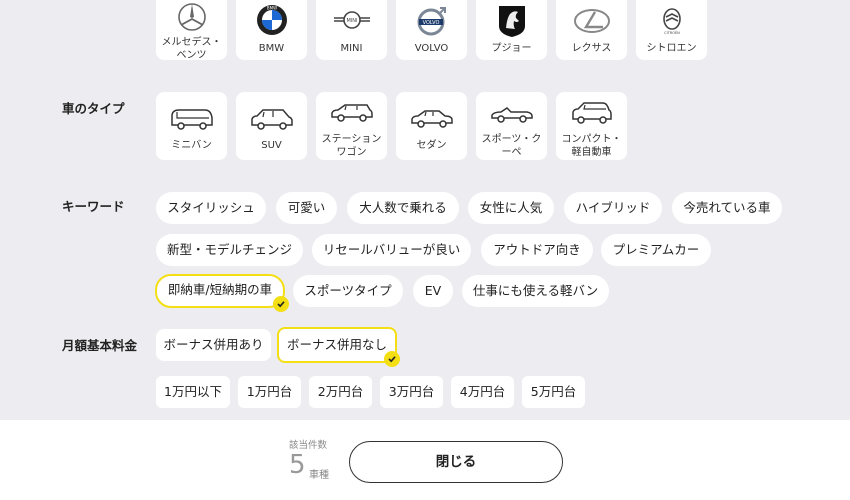 This screenshot has width=850, height=500. Describe the element at coordinates (193, 392) in the screenshot. I see `price-option-chip: 1万円以下` at that location.